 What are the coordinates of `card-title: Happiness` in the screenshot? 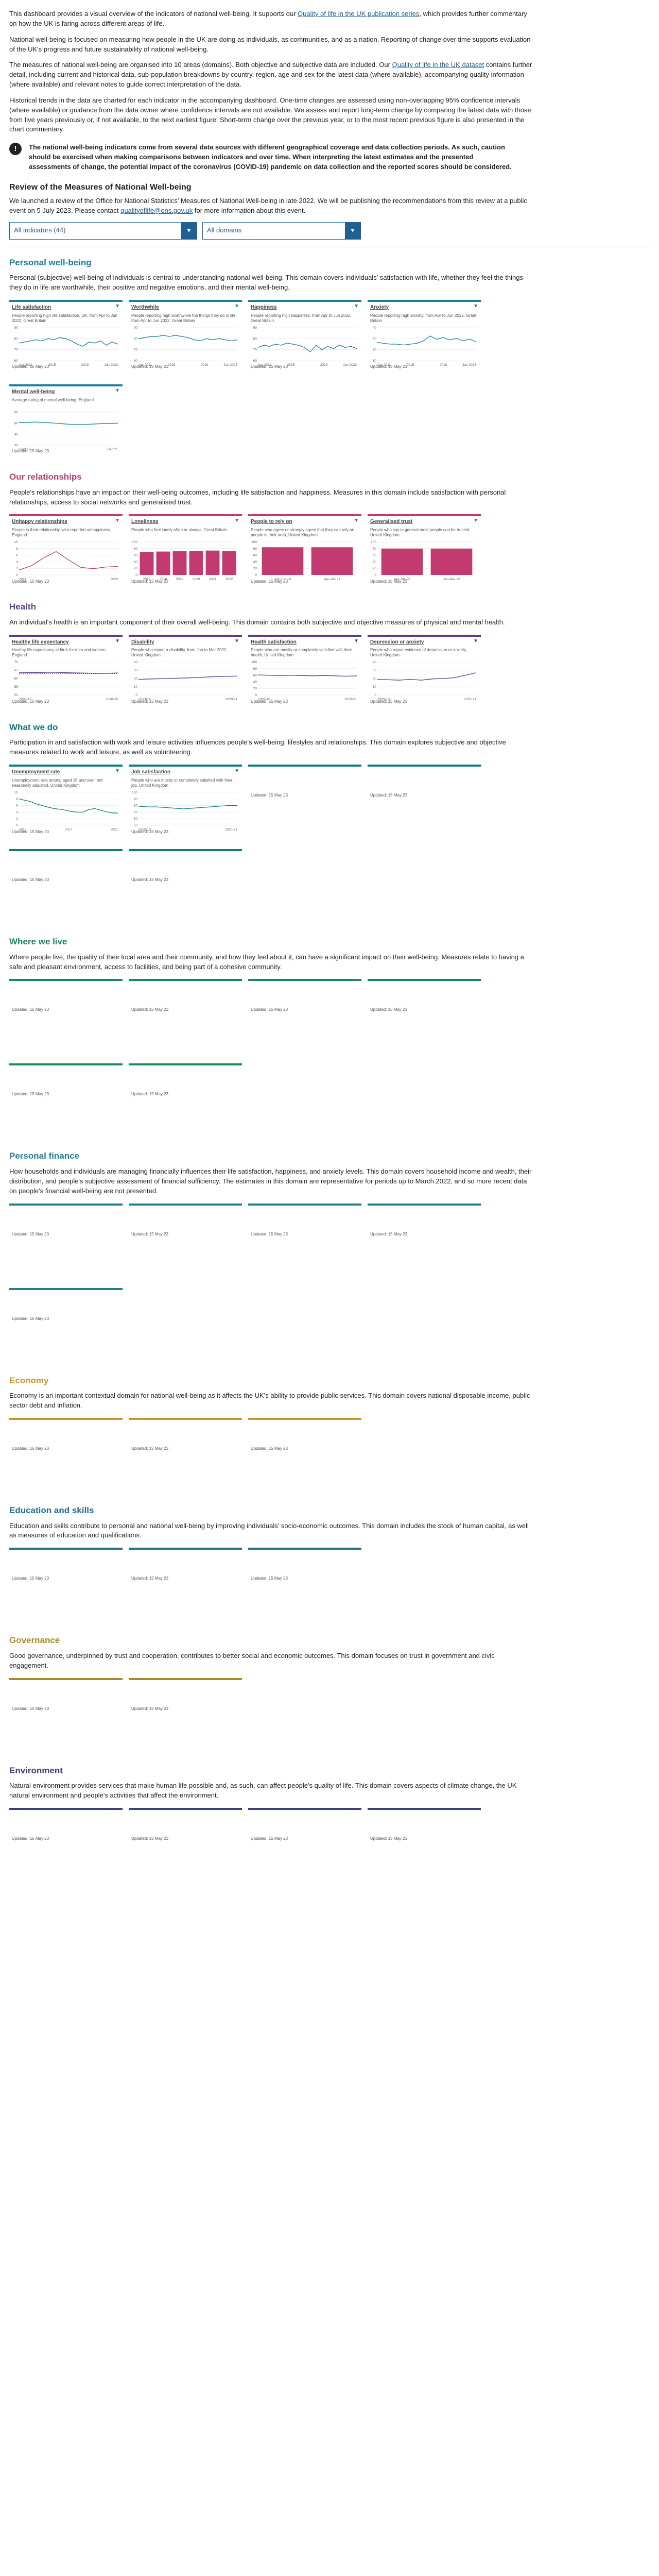 It's located at (264, 308).